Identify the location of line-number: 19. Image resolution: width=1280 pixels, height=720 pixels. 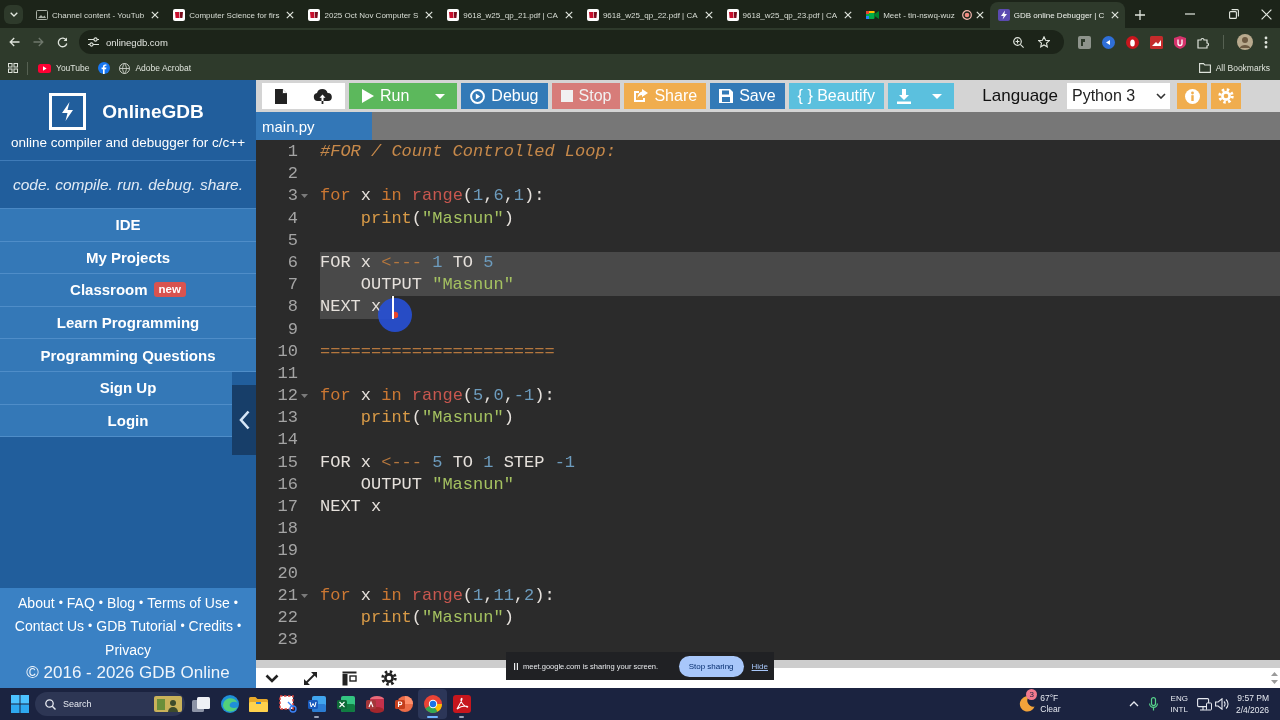
(287, 551).